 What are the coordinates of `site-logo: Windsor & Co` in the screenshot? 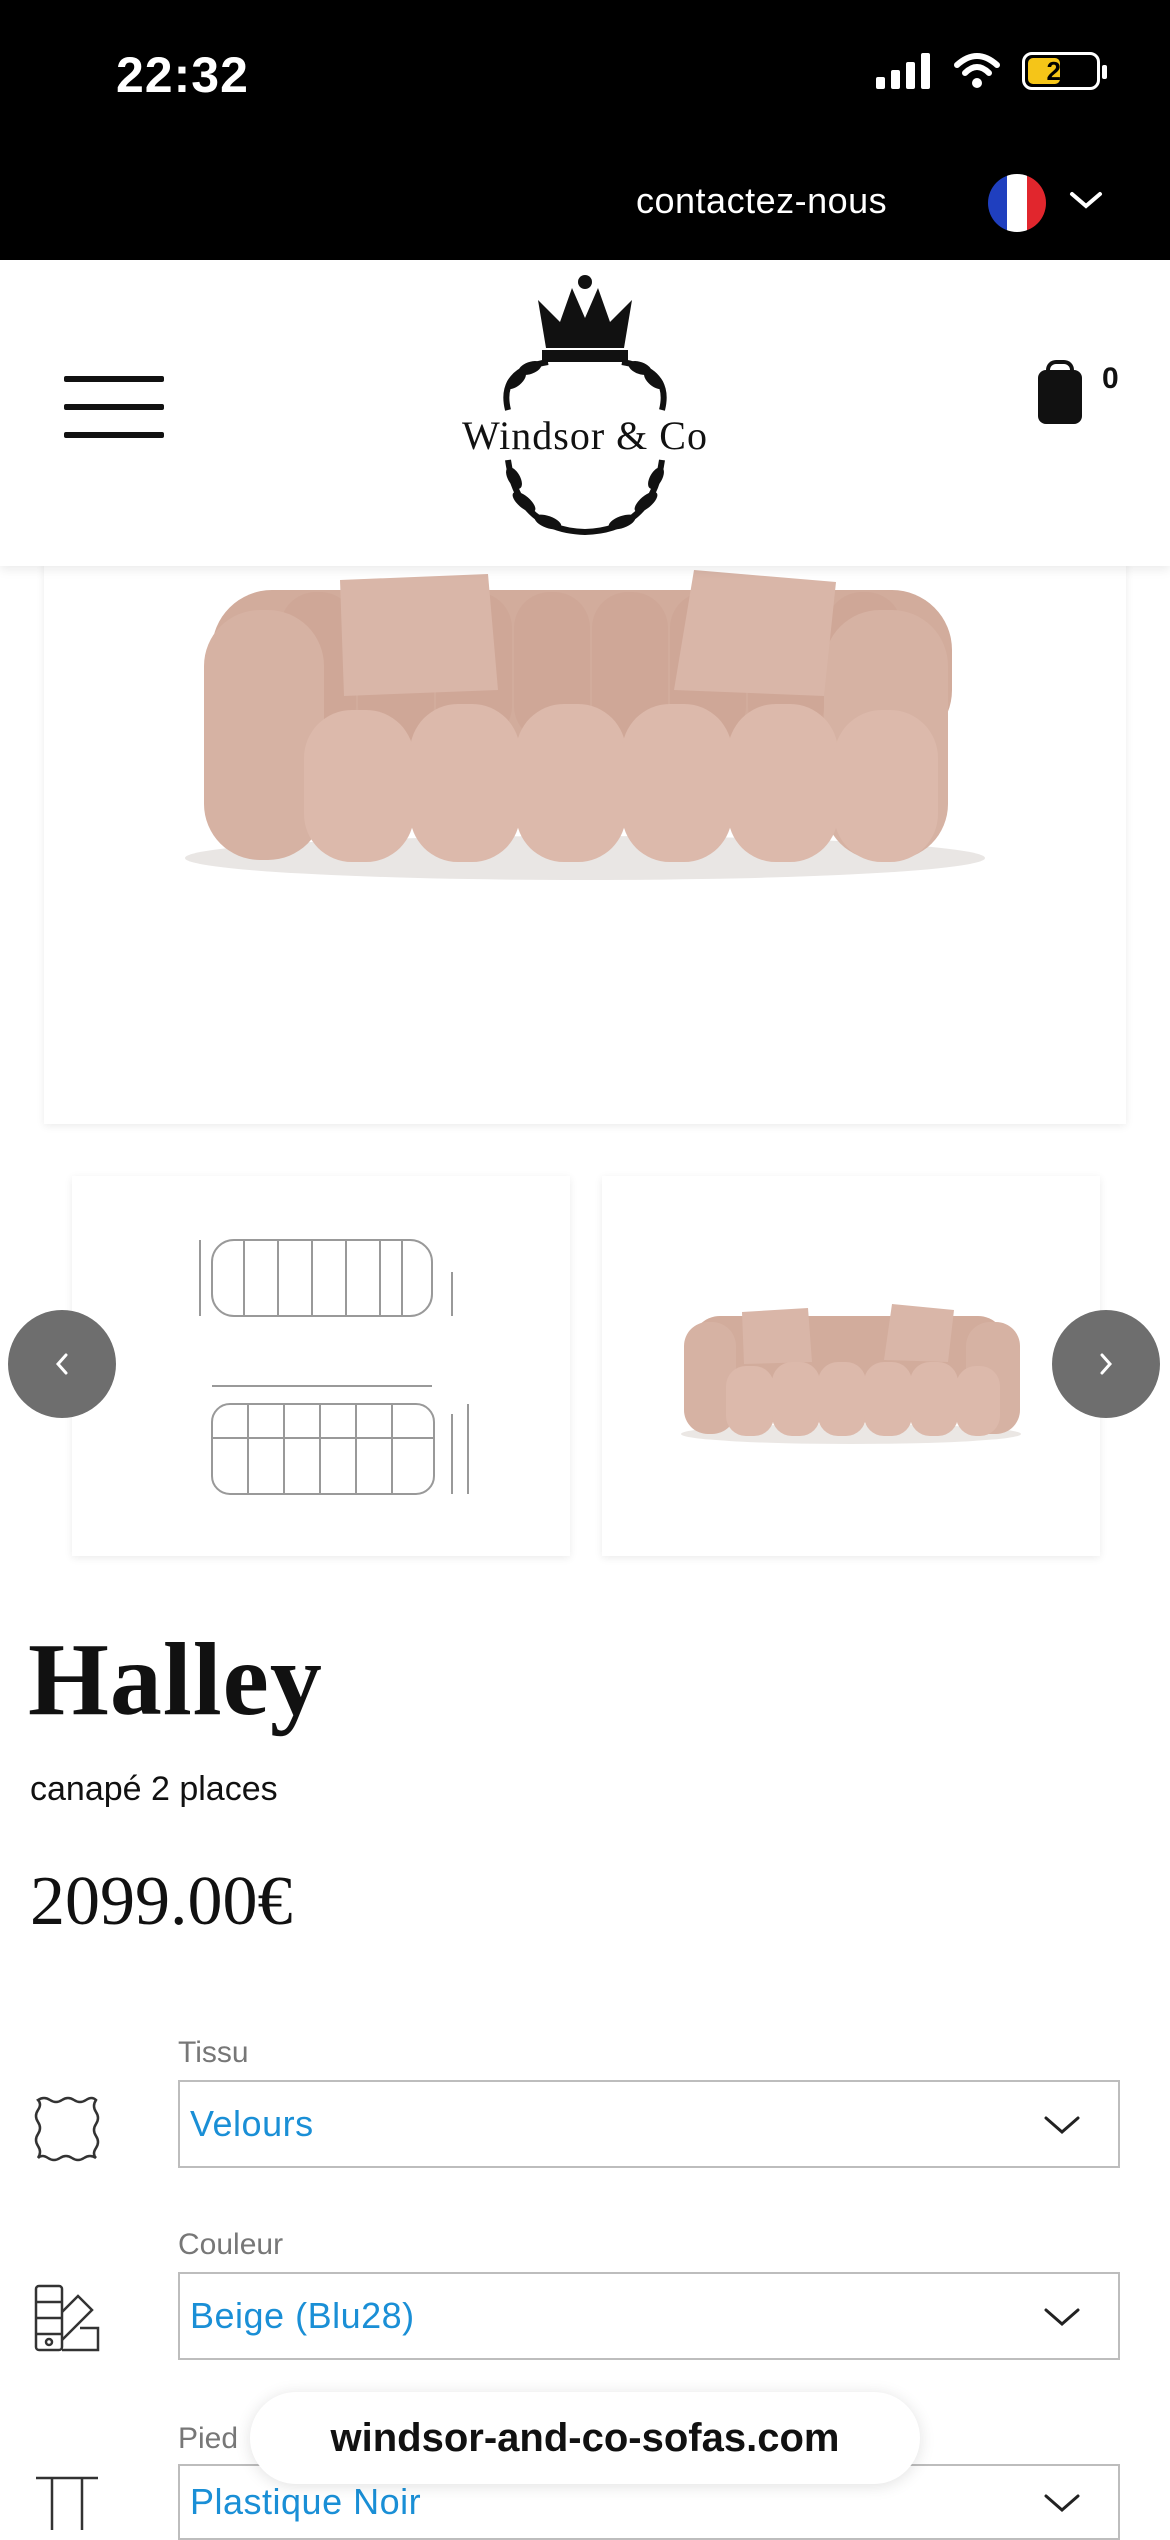 It's located at (585, 413).